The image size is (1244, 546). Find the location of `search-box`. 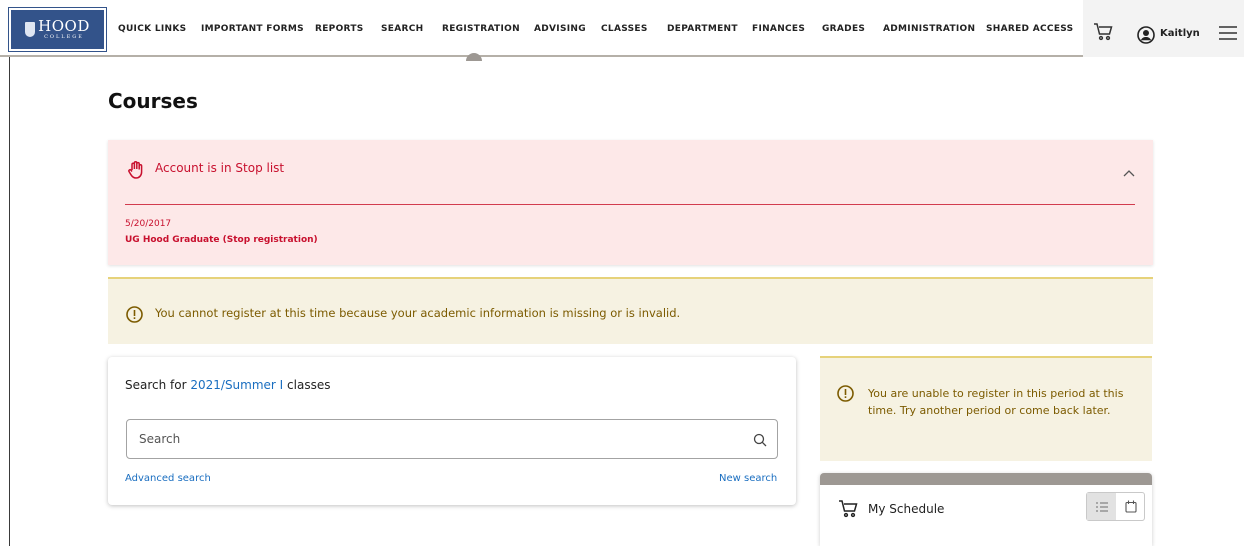

search-box is located at coordinates (452, 439).